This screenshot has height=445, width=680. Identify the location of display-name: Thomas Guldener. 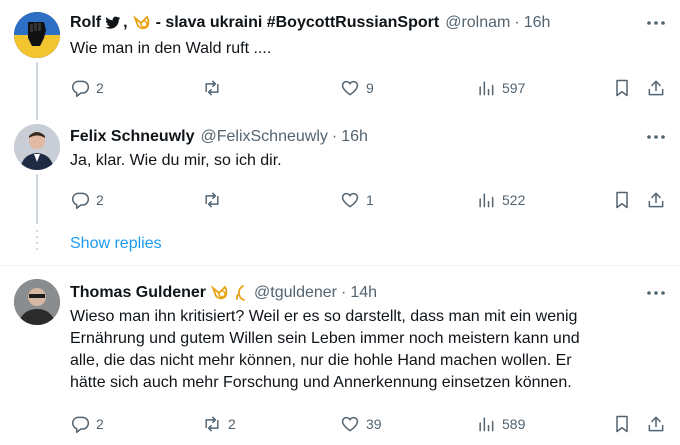
(138, 293).